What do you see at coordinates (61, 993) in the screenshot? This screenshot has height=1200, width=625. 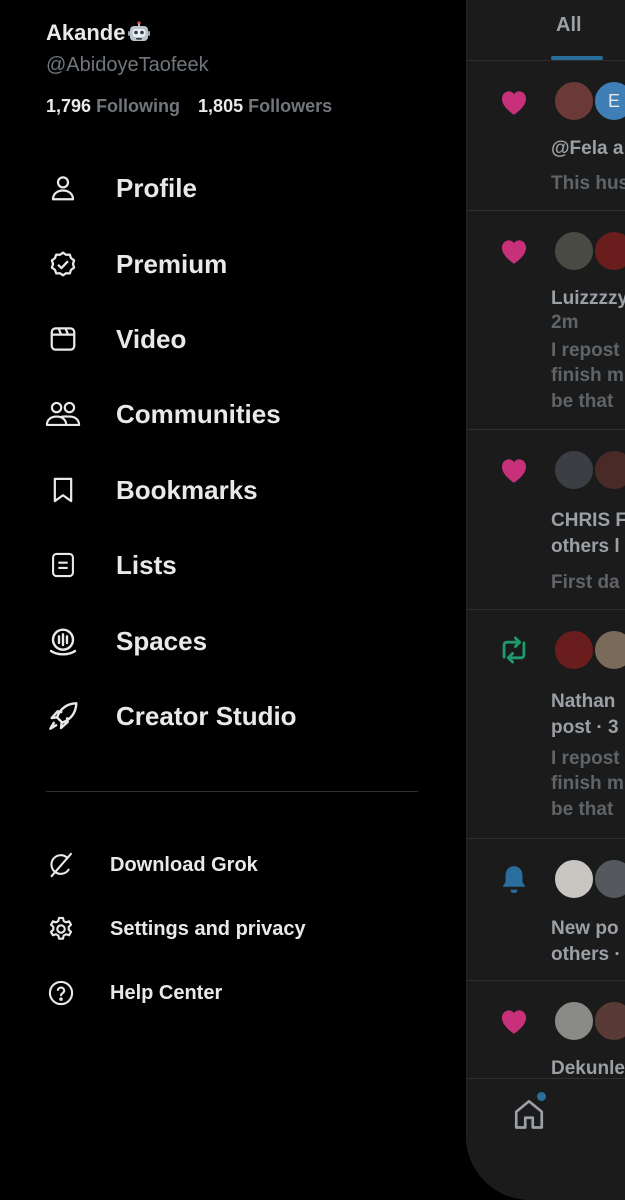 I see `help-icon` at bounding box center [61, 993].